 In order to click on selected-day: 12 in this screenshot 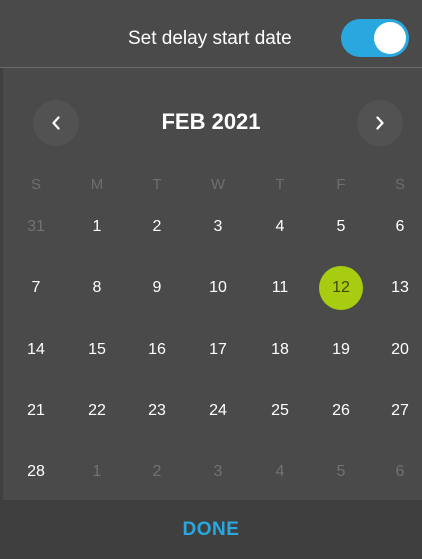, I will do `click(341, 288)`.